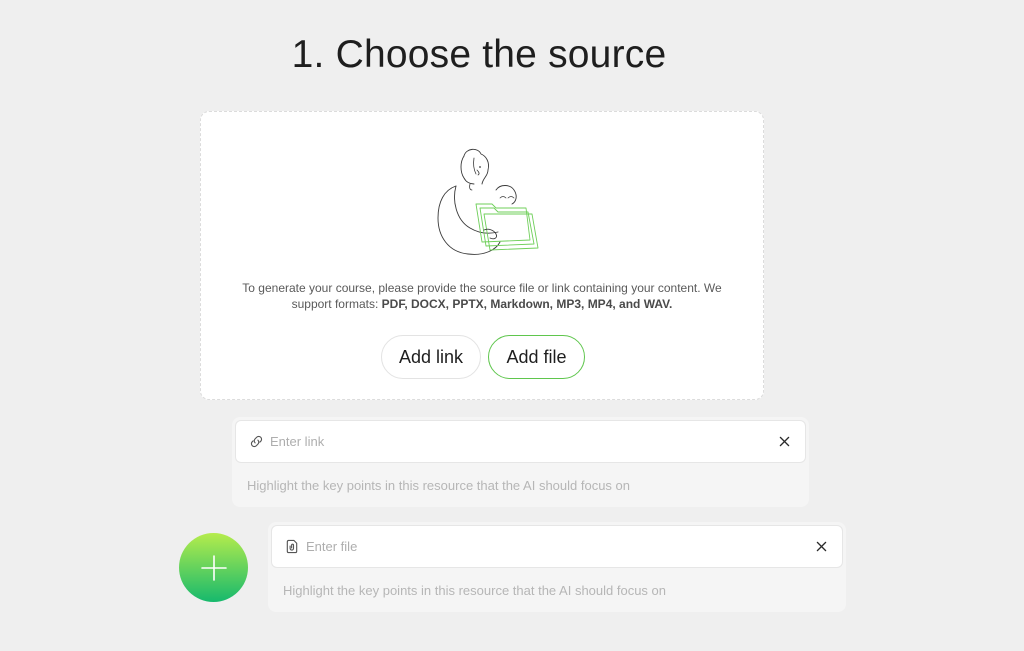 The image size is (1024, 651). What do you see at coordinates (292, 547) in the screenshot?
I see `file-icon` at bounding box center [292, 547].